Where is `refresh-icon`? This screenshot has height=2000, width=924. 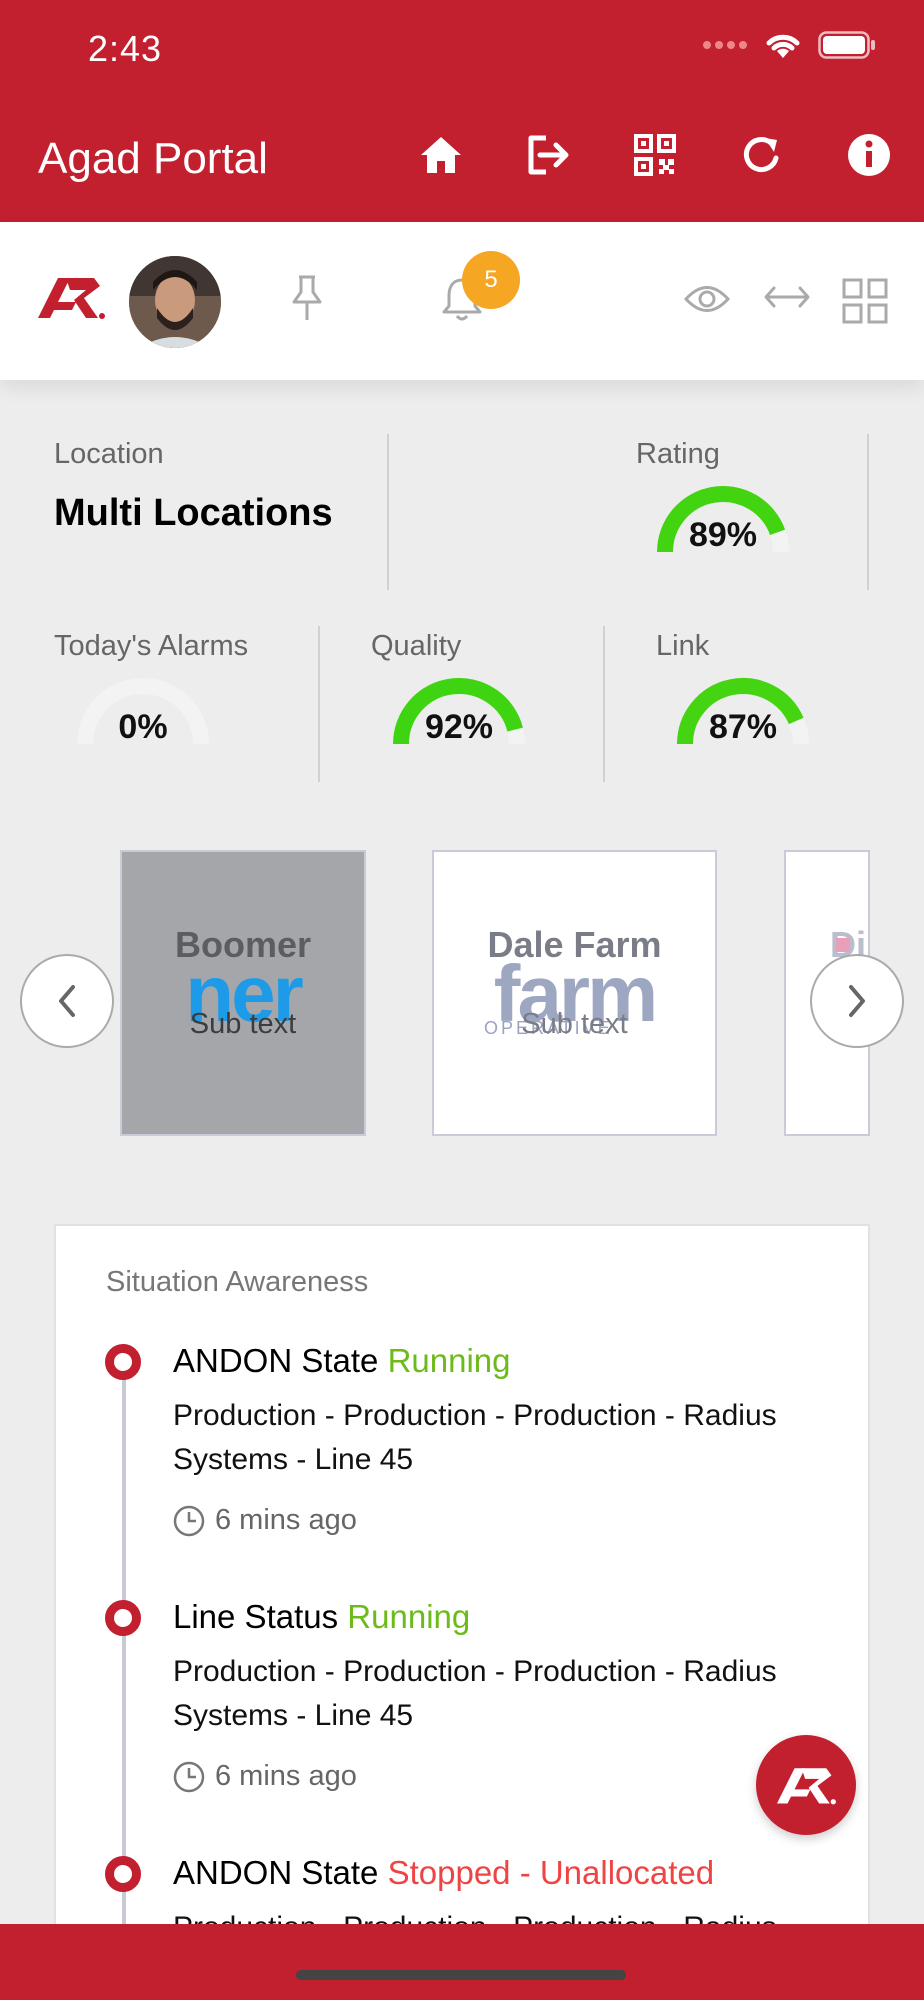
refresh-icon is located at coordinates (761, 154).